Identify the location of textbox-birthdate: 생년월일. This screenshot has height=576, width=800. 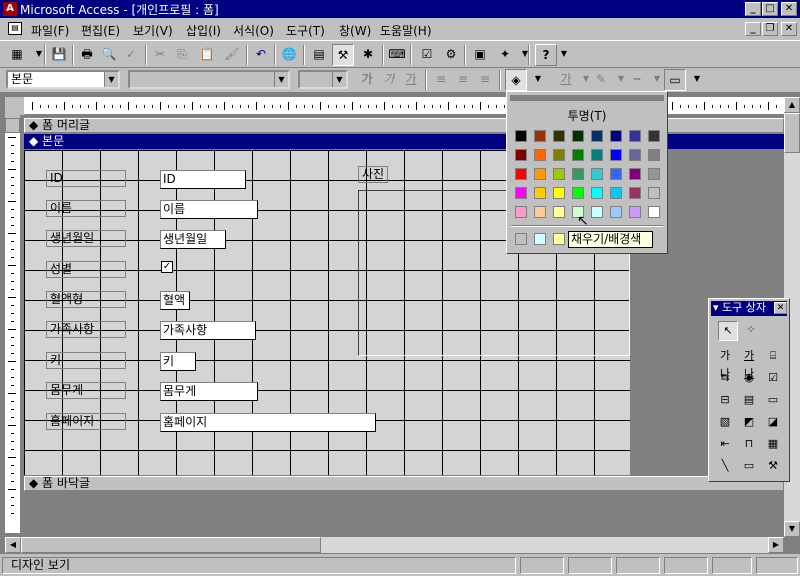
(193, 239).